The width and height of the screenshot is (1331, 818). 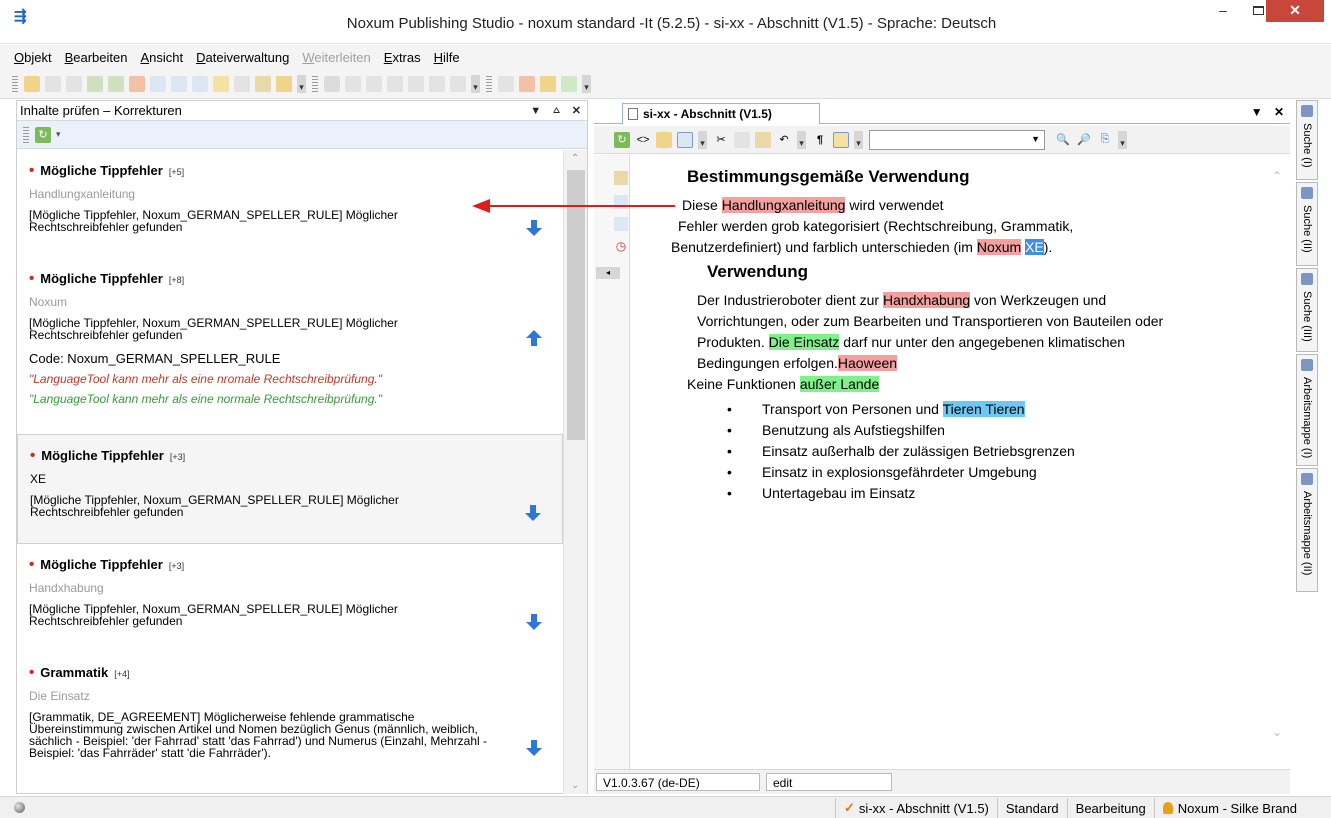 I want to click on menu-weiterleiten: Weiterleiten, so click(x=336, y=57).